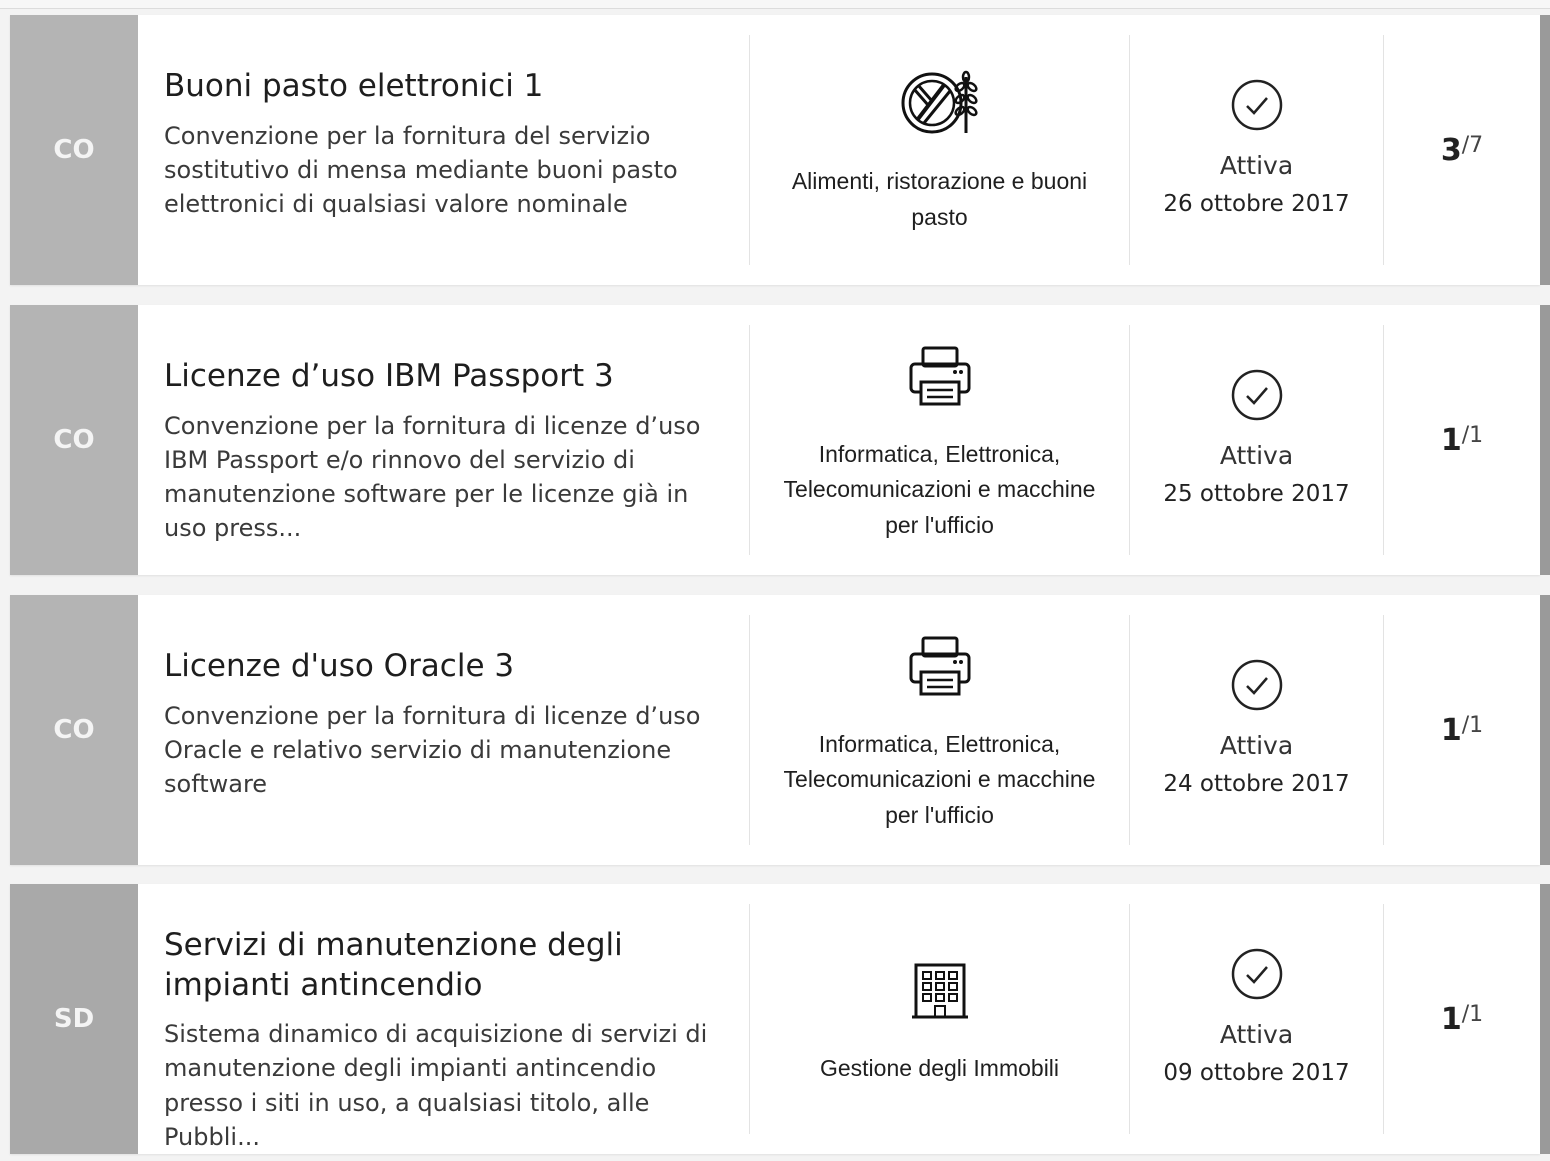 This screenshot has height=1161, width=1550. I want to click on item-category: Alimenti, ristorazione e buoni pasto, so click(940, 150).